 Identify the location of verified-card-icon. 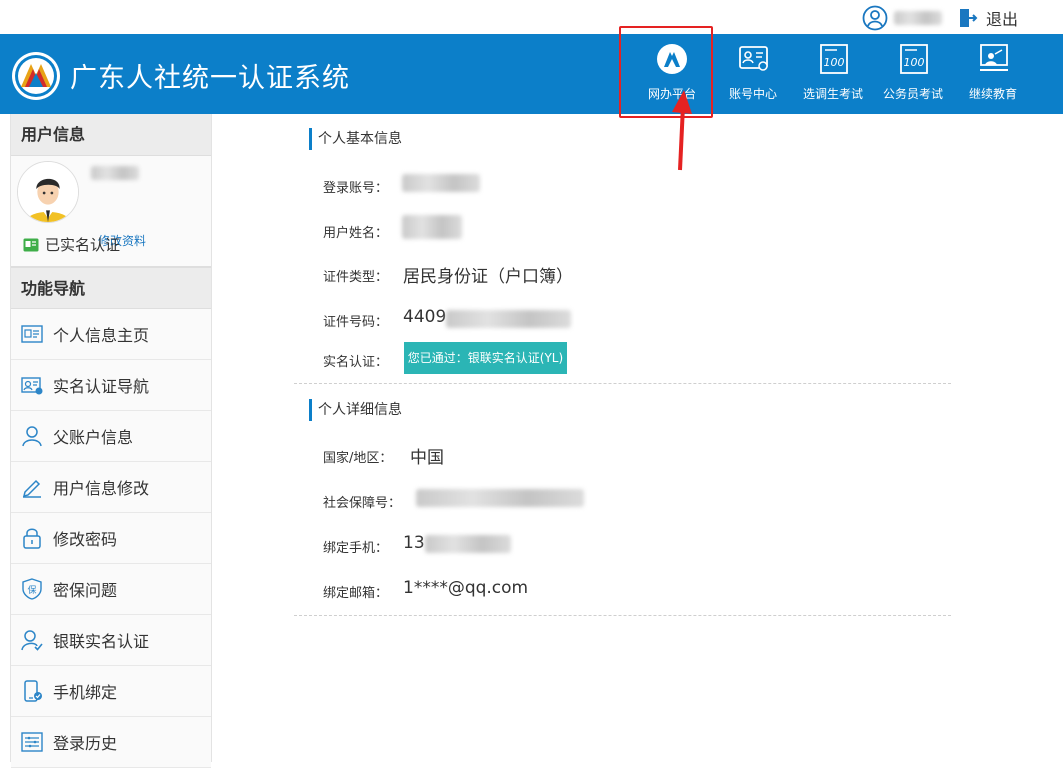
(31, 244).